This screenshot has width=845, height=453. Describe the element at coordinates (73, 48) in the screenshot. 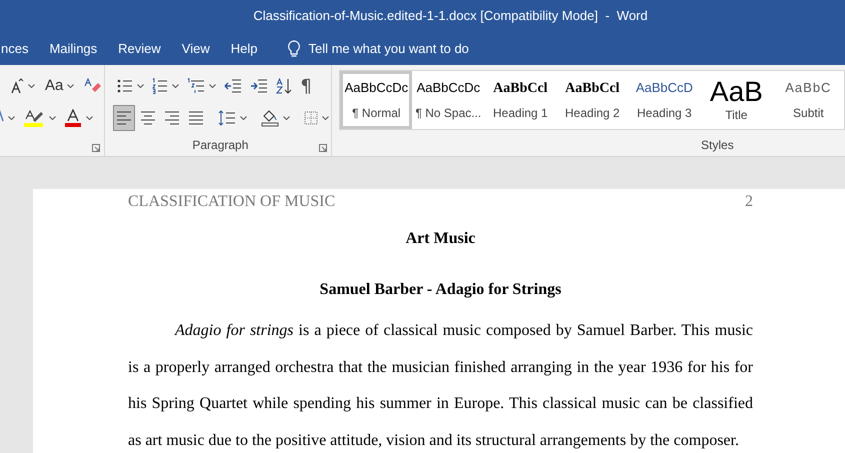

I see `ribbon-tab: Mailings` at that location.